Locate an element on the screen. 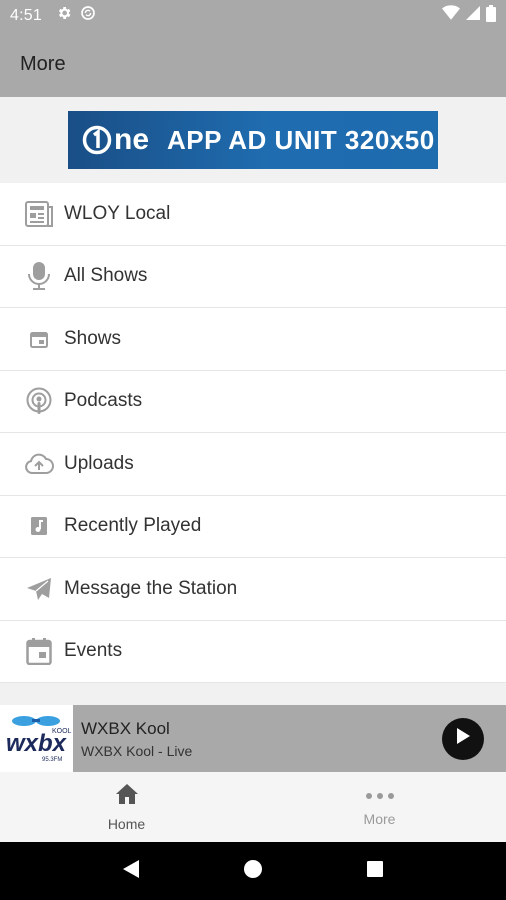 This screenshot has height=900, width=506. settings-icon is located at coordinates (64, 15).